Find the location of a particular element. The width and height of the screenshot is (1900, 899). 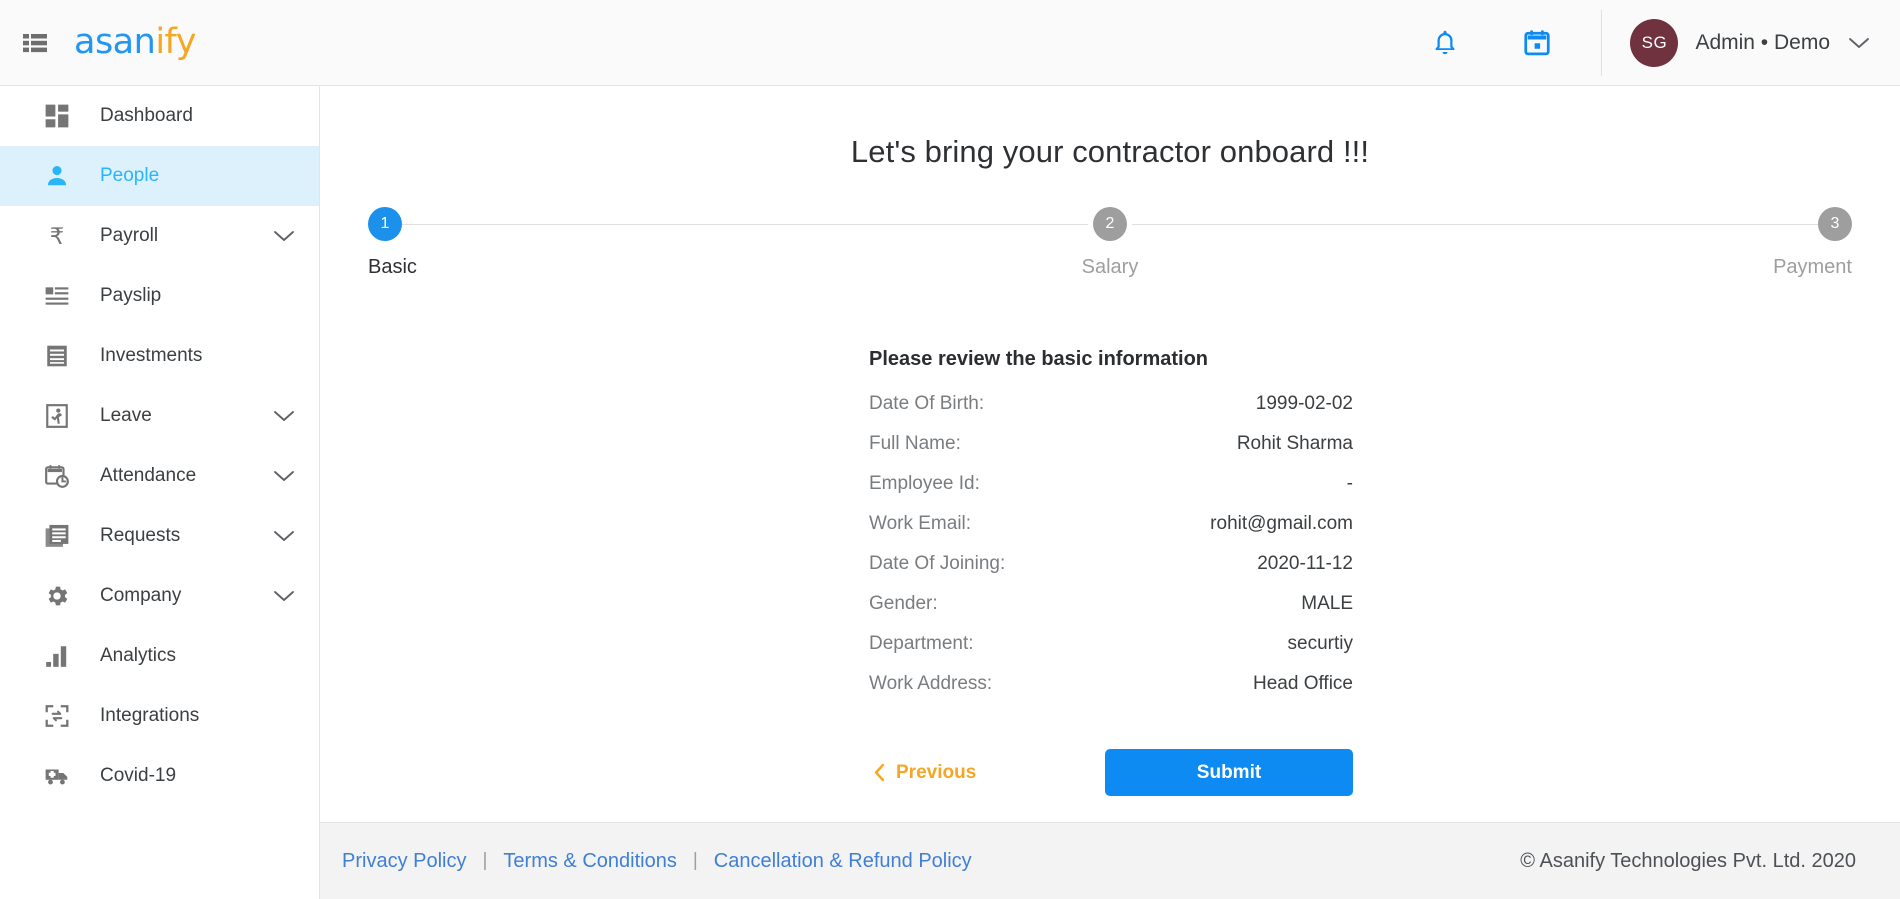

page-title: Let's bring your contractor onboard !!! is located at coordinates (1110, 151).